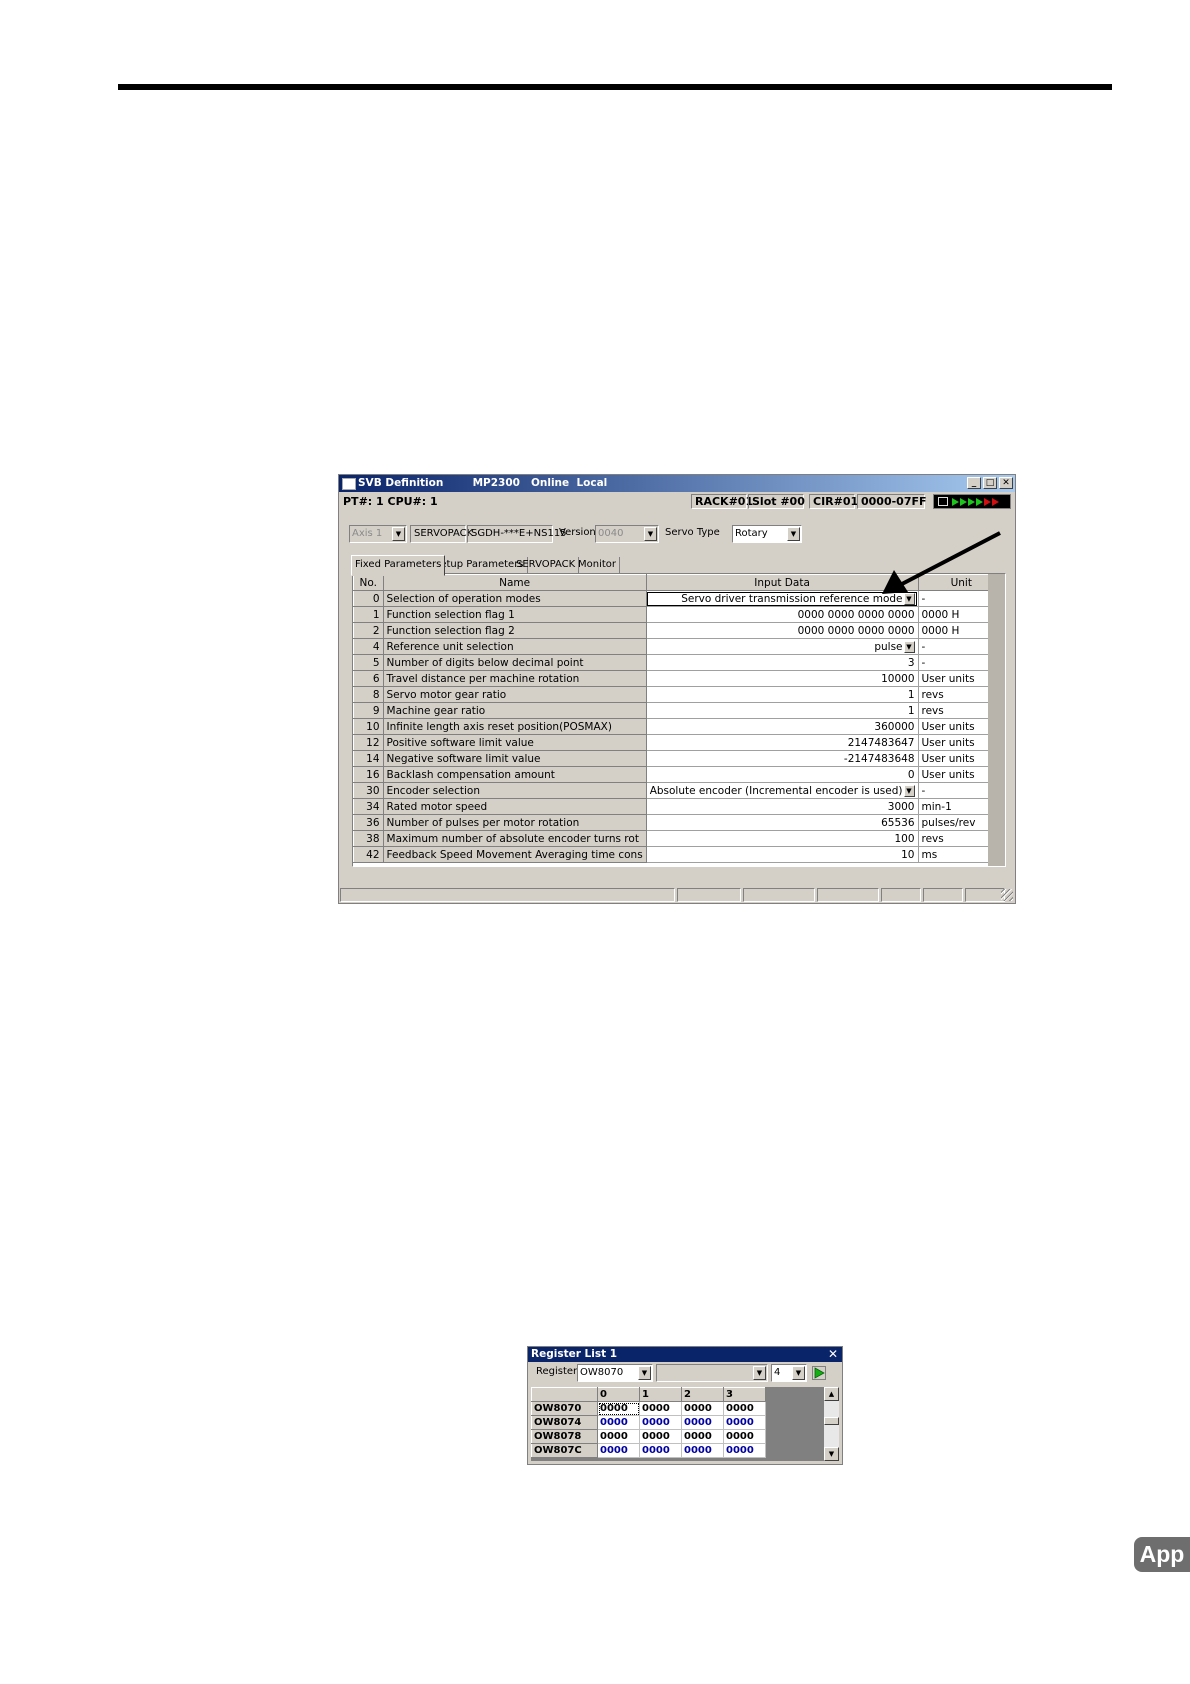 This screenshot has width=1190, height=1684. What do you see at coordinates (782, 662) in the screenshot?
I see `parameter-input-data: 3` at bounding box center [782, 662].